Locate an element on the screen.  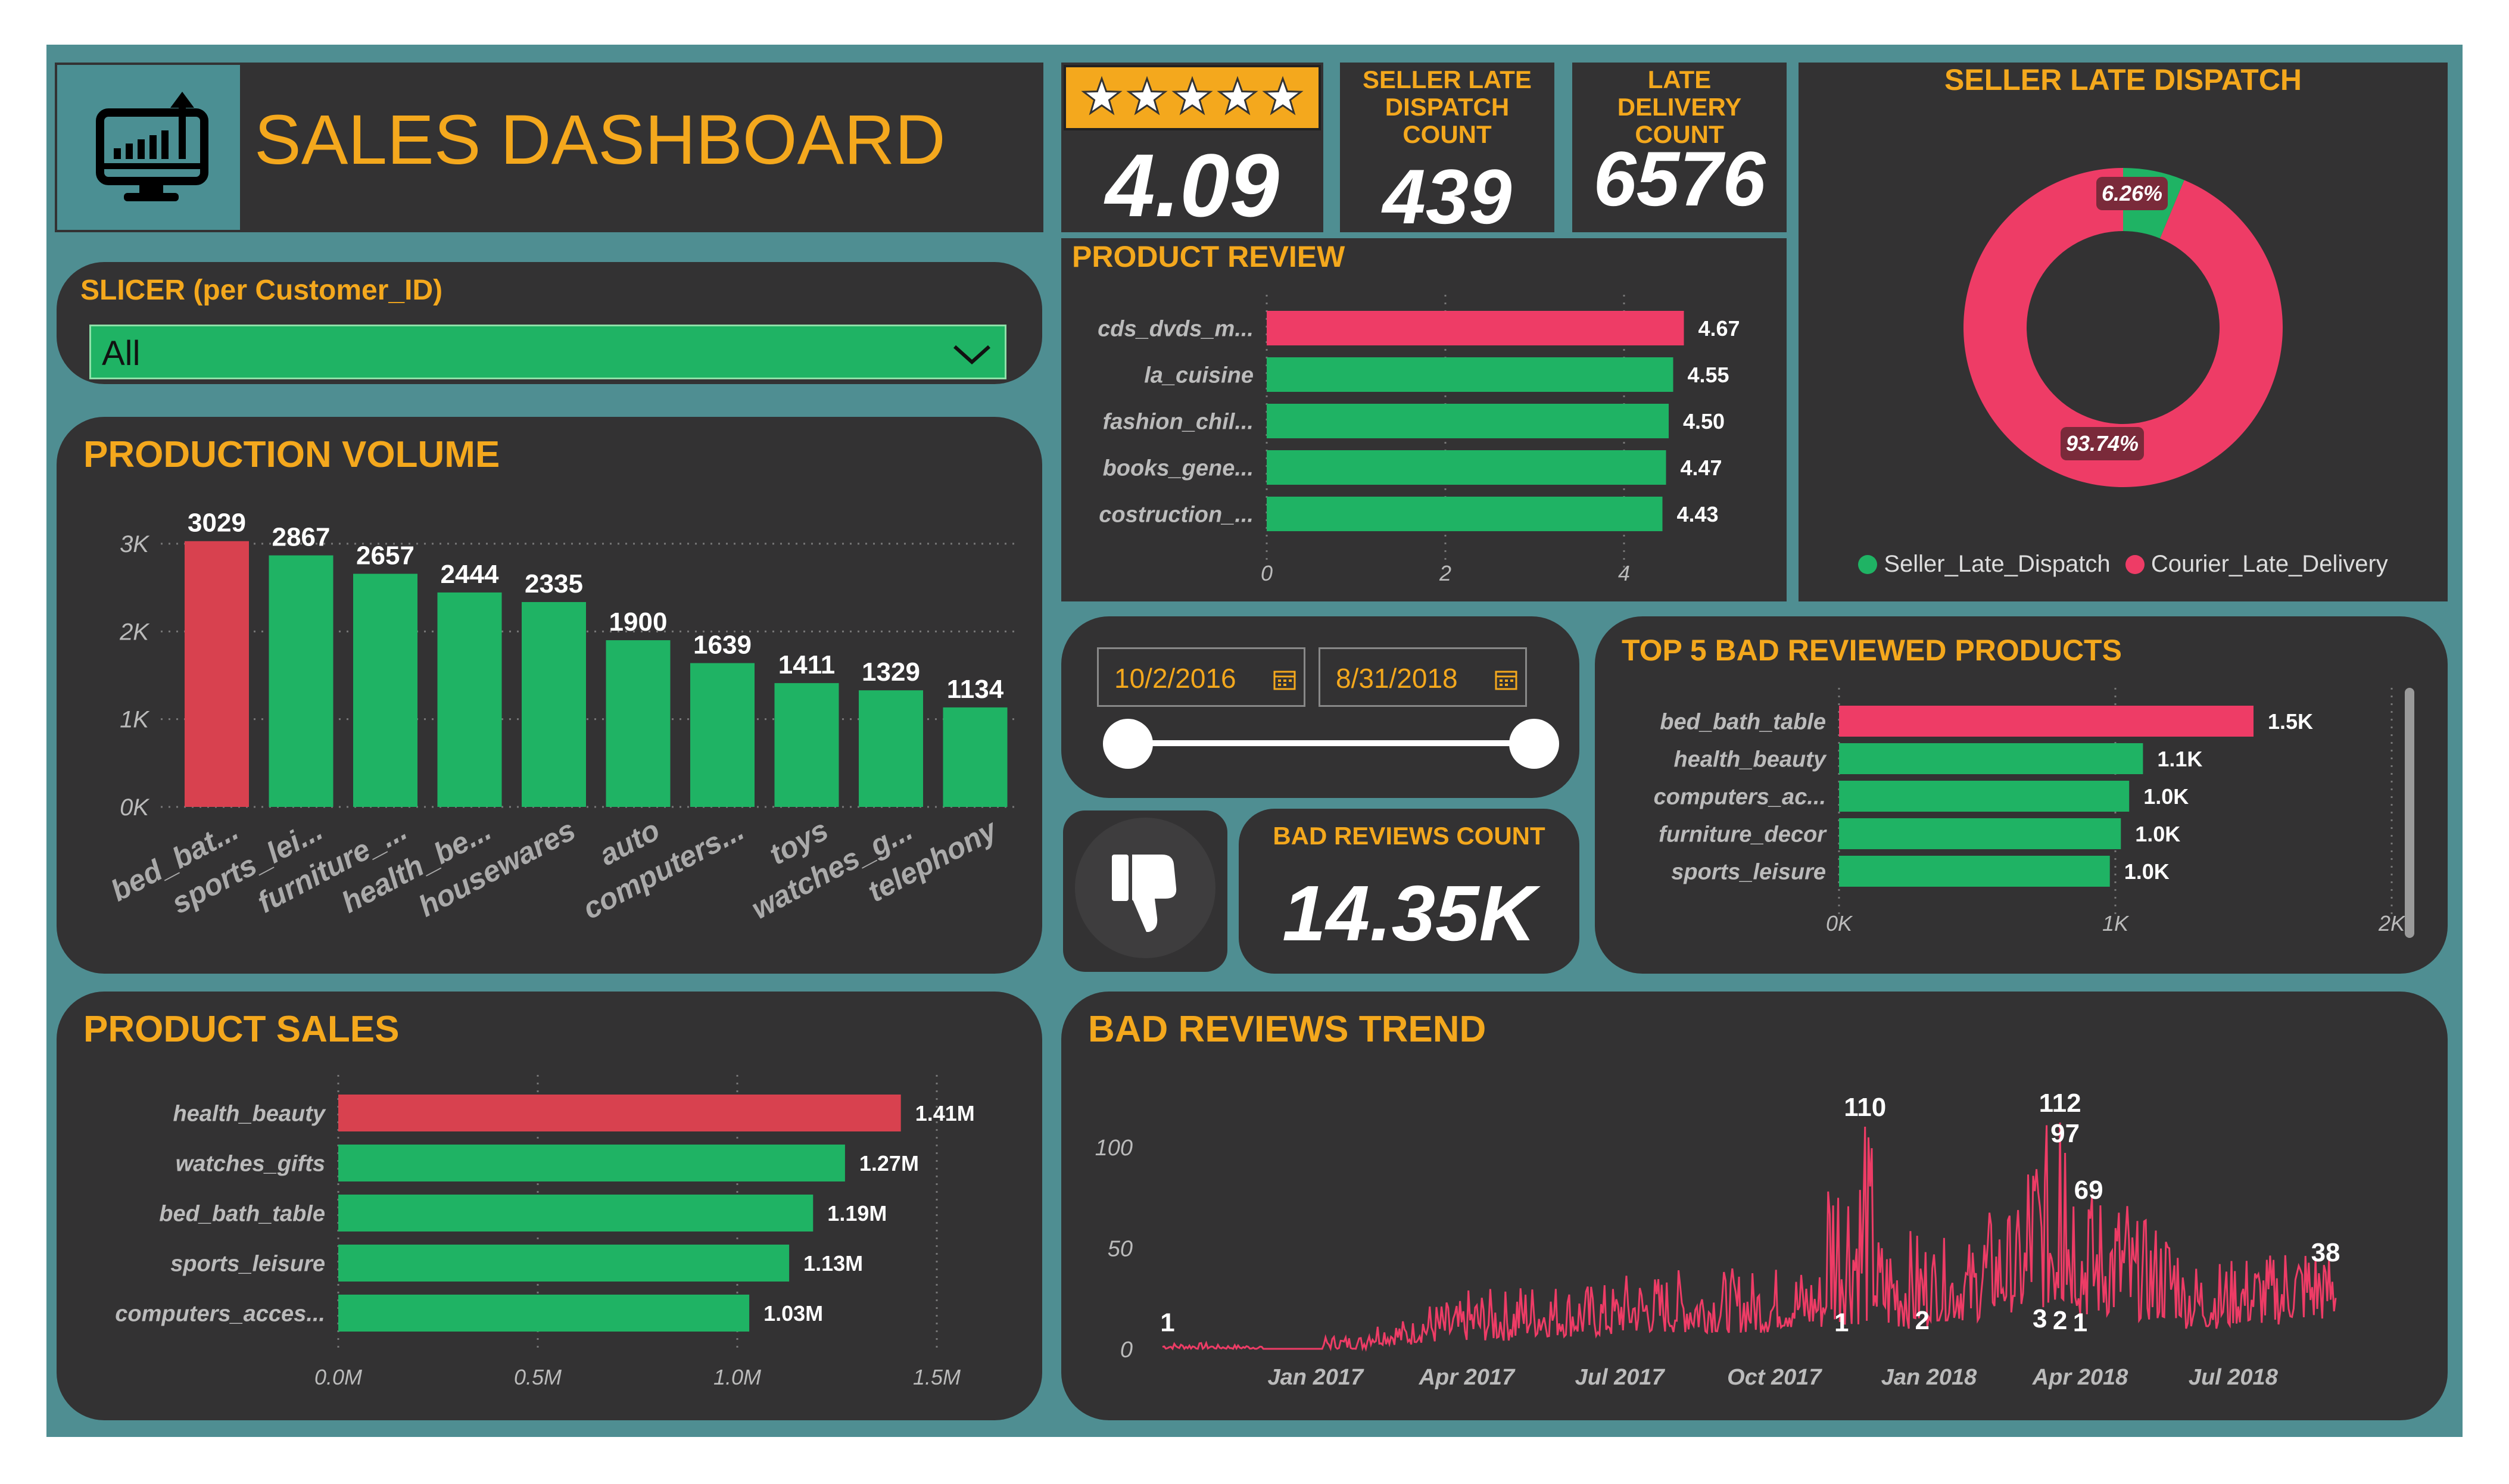
end-date-input: 8/31/2018 is located at coordinates (1423, 677).